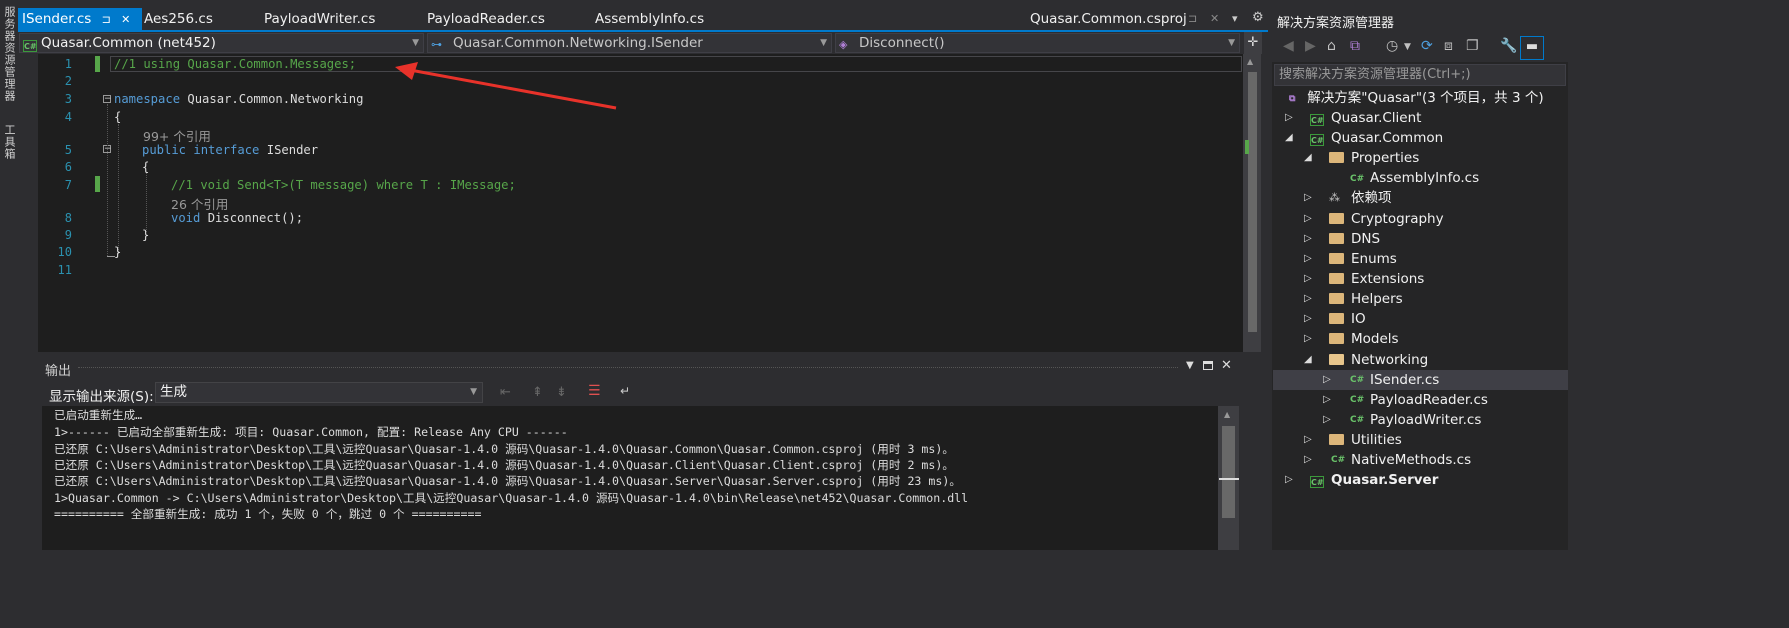 Image resolution: width=1789 pixels, height=628 pixels. I want to click on solution-icon: ⧉, so click(1292, 99).